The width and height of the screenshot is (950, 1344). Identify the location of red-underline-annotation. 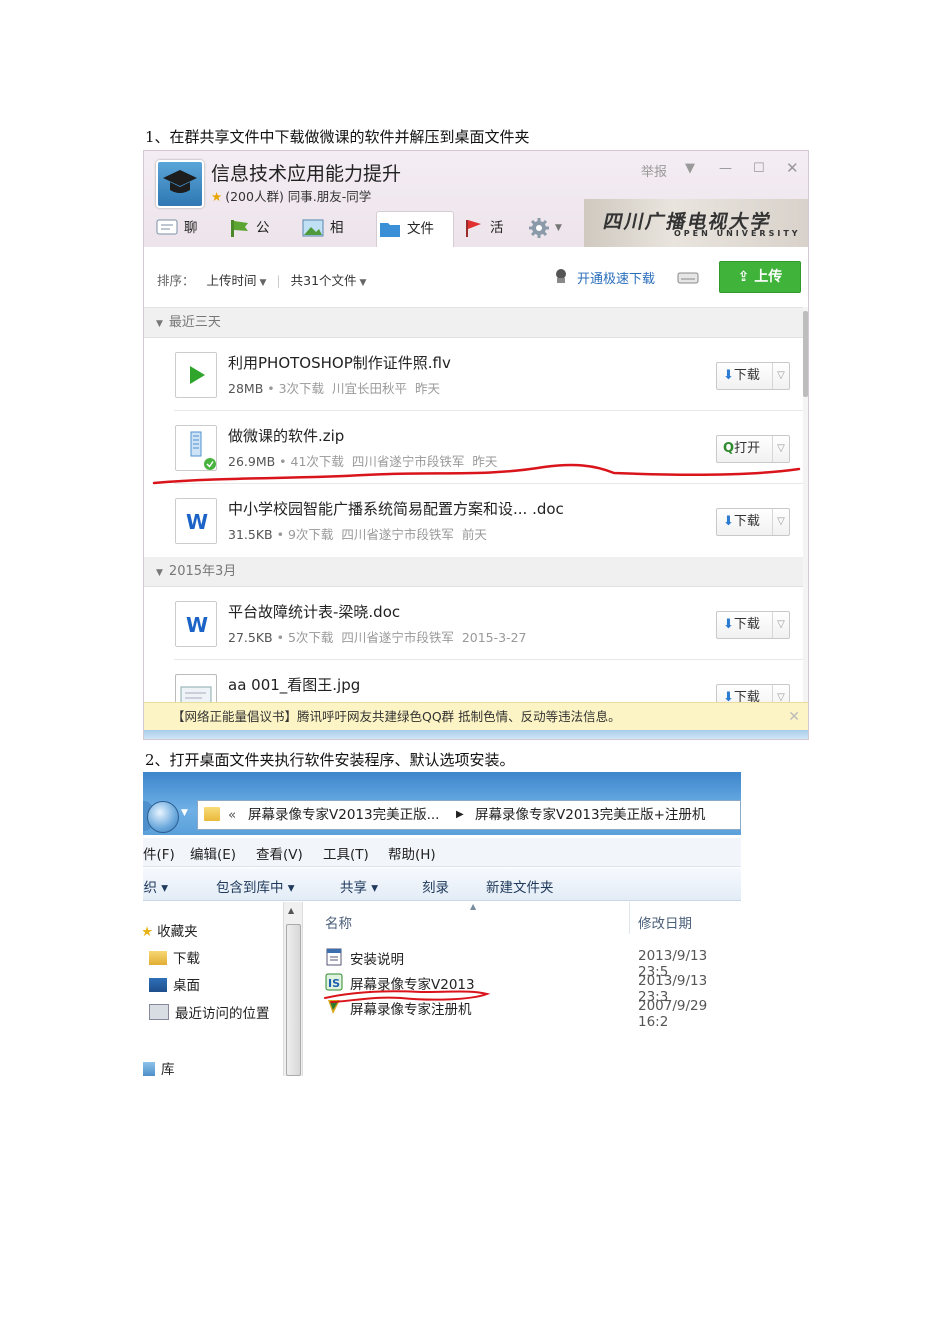
(476, 474).